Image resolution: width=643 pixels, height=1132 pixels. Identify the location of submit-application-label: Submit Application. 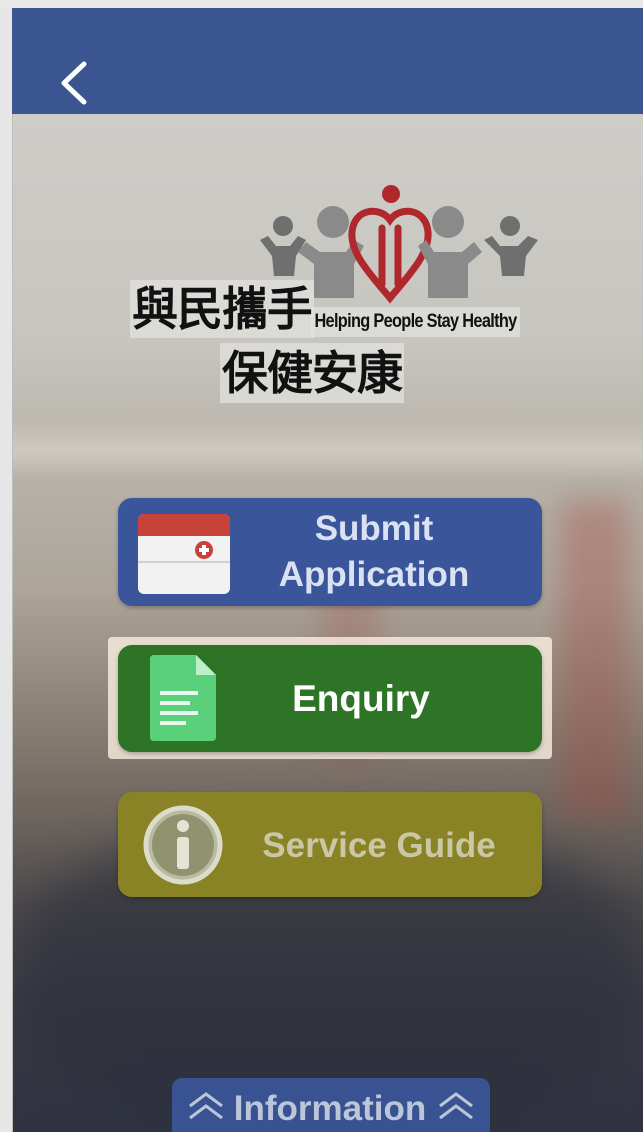
(374, 552).